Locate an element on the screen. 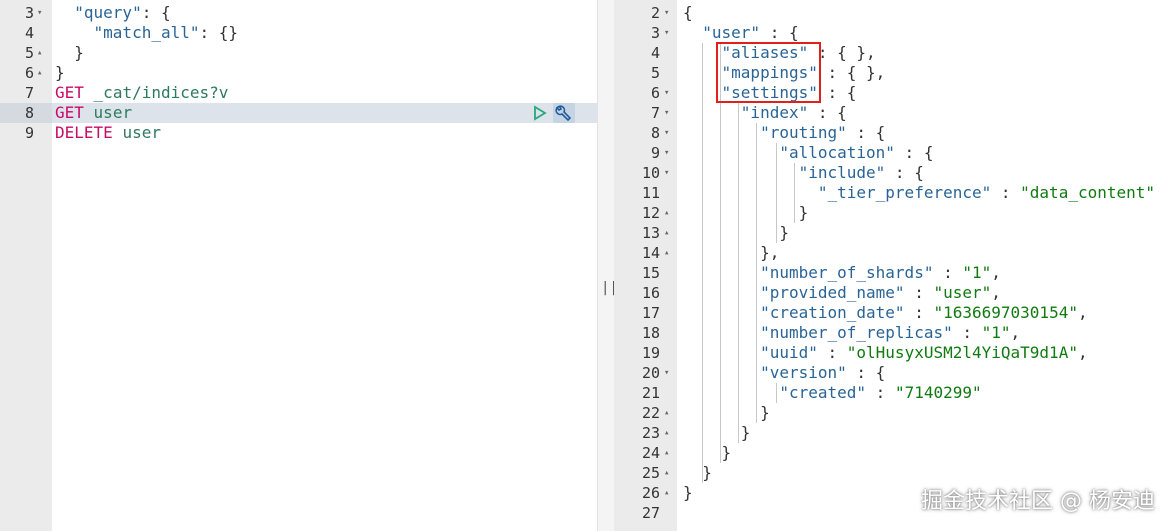 This screenshot has width=1171, height=531. line-number: 9 is located at coordinates (29, 133).